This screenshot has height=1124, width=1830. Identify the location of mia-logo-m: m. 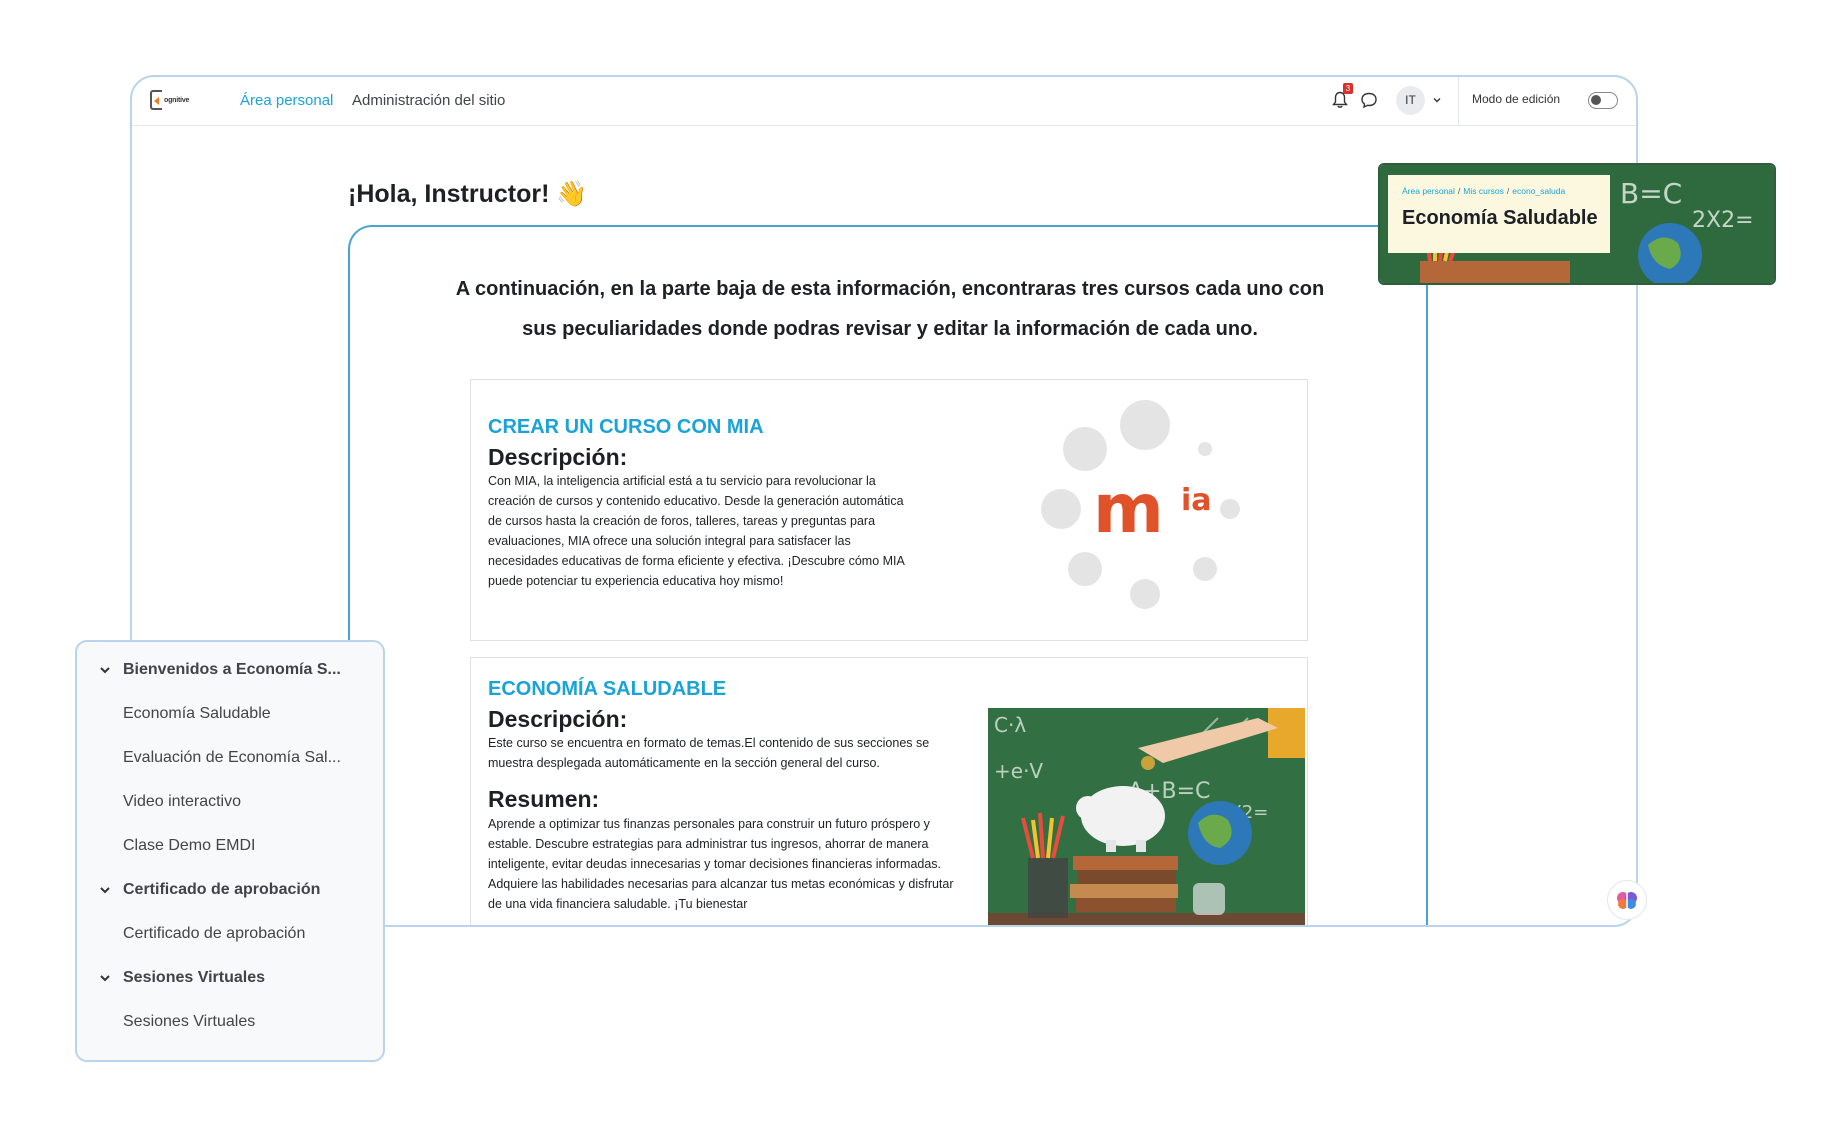
(1128, 509).